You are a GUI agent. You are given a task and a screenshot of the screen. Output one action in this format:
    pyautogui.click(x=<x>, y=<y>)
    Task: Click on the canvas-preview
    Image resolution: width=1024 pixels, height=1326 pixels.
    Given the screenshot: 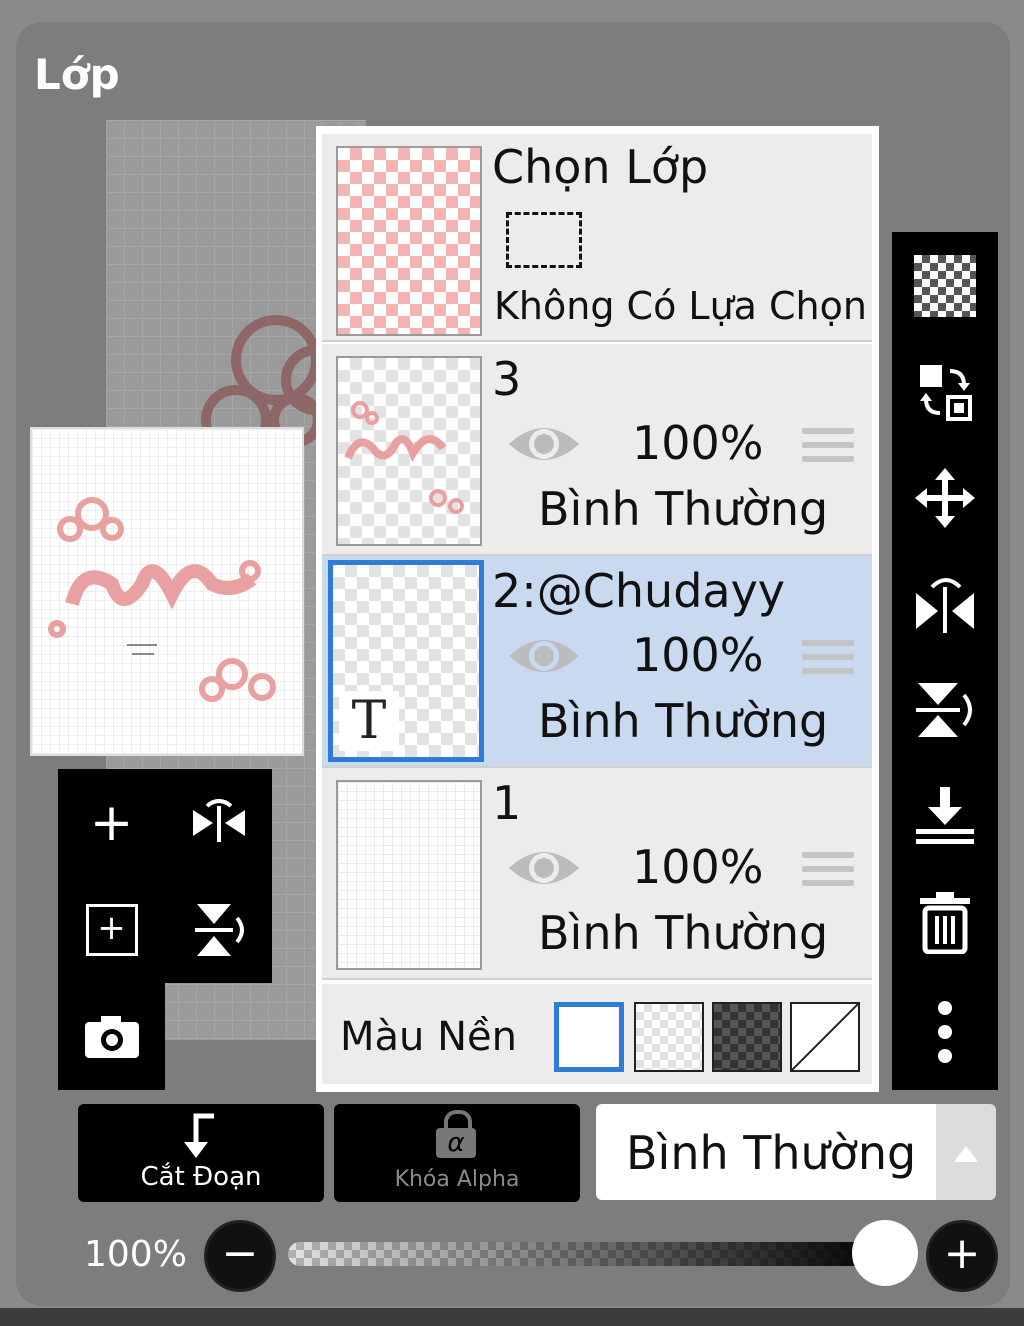 What is the action you would take?
    pyautogui.click(x=167, y=591)
    